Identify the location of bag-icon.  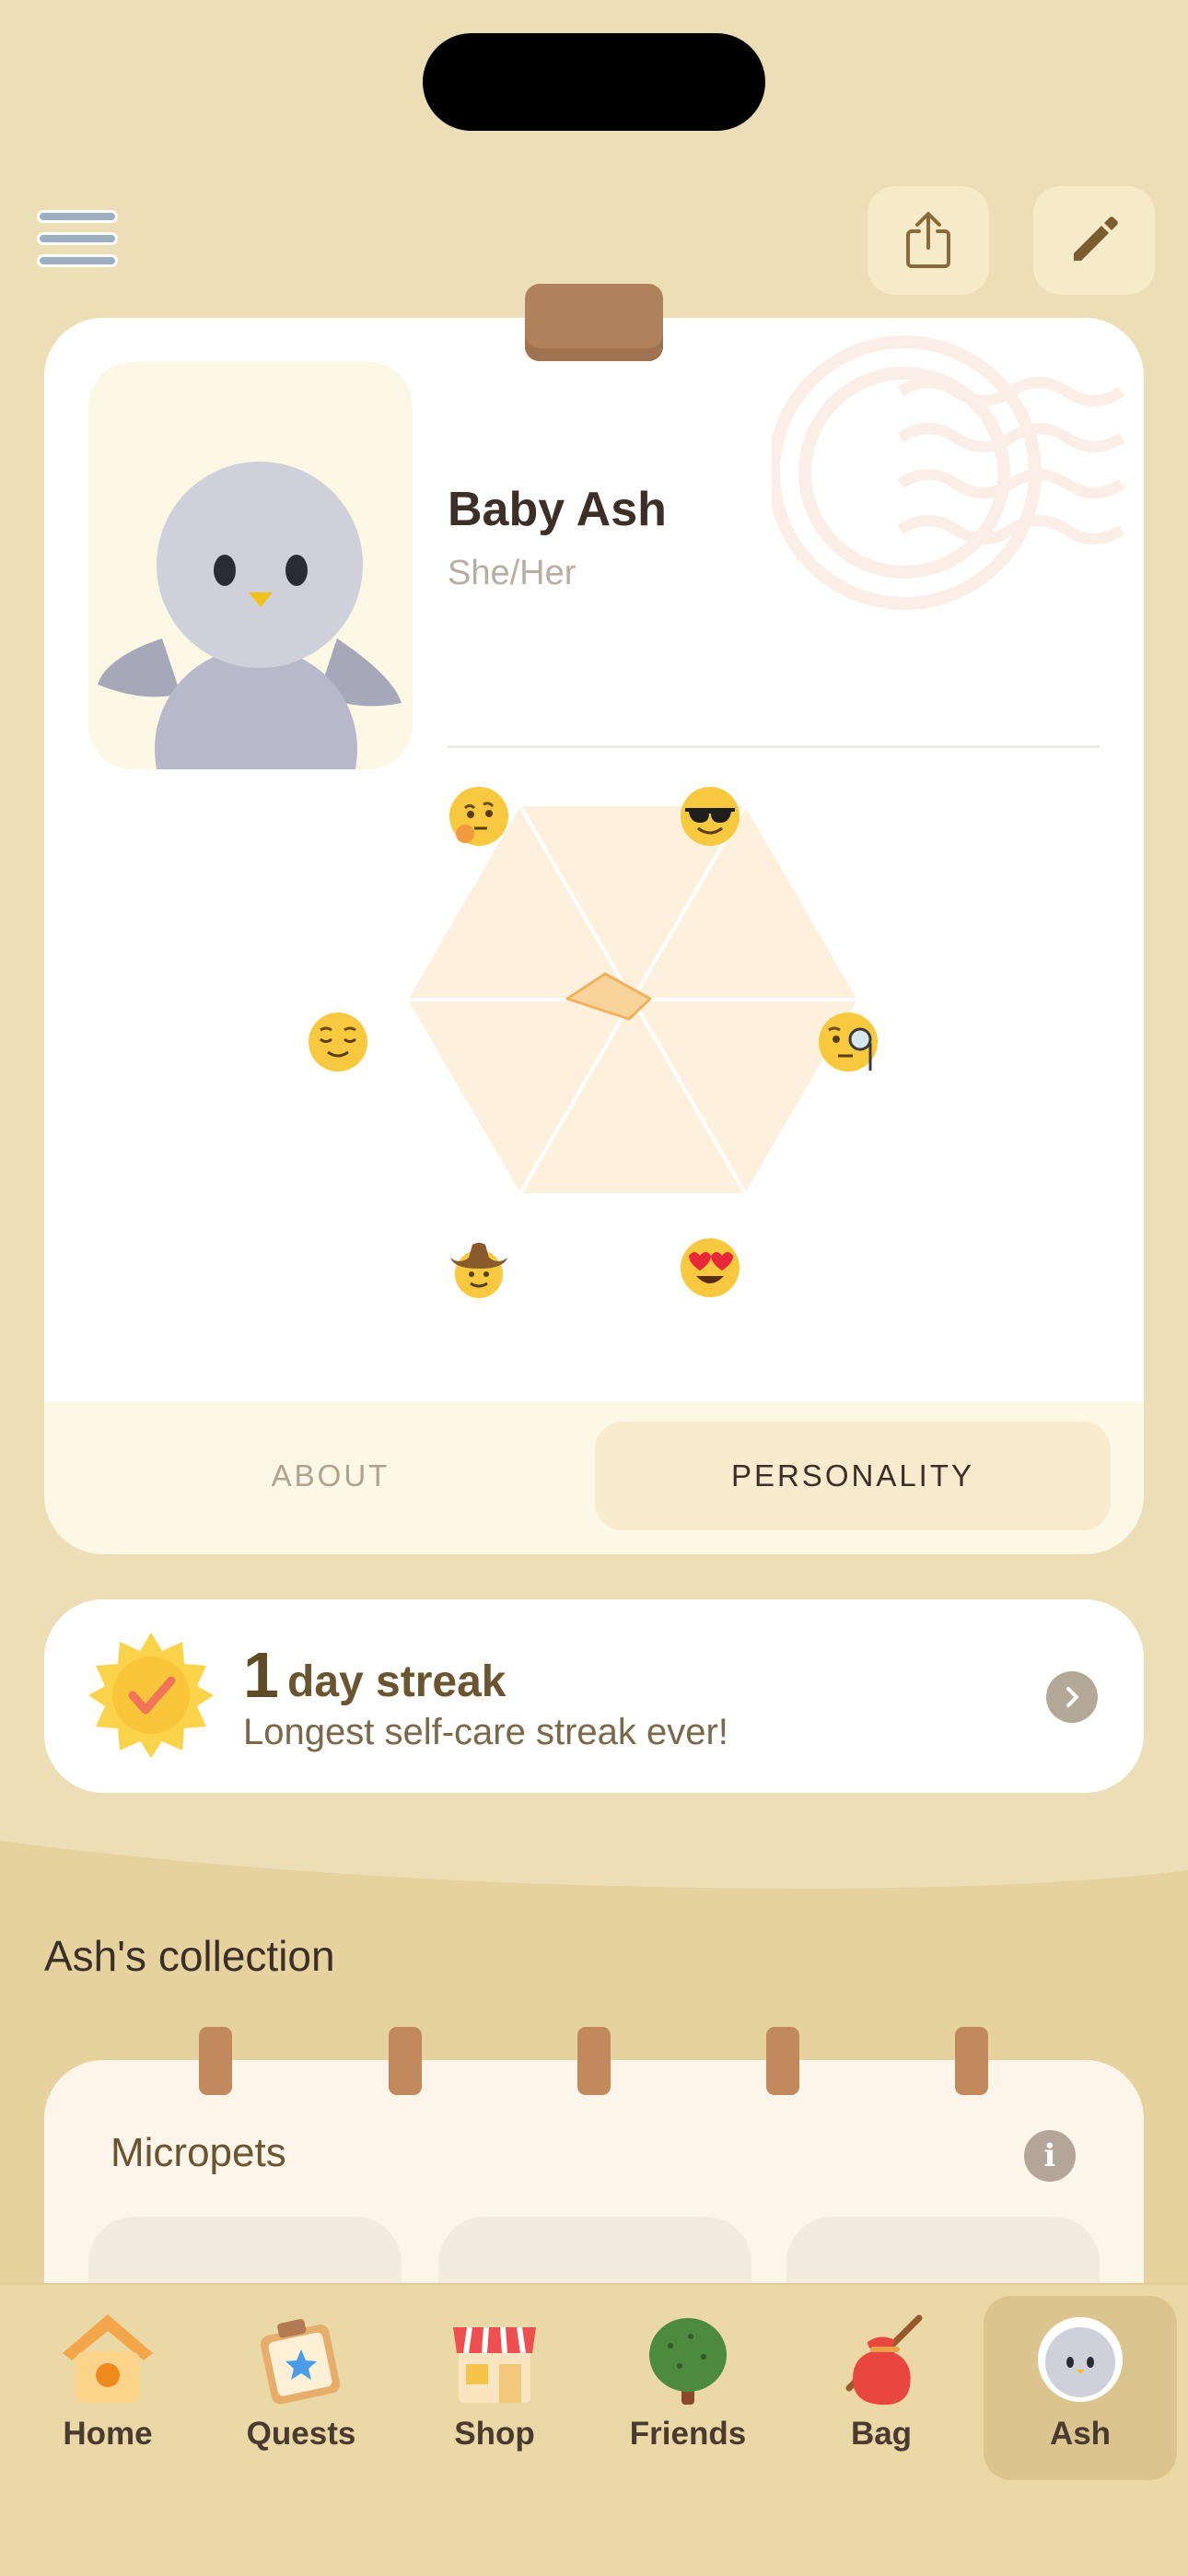
(884, 2360).